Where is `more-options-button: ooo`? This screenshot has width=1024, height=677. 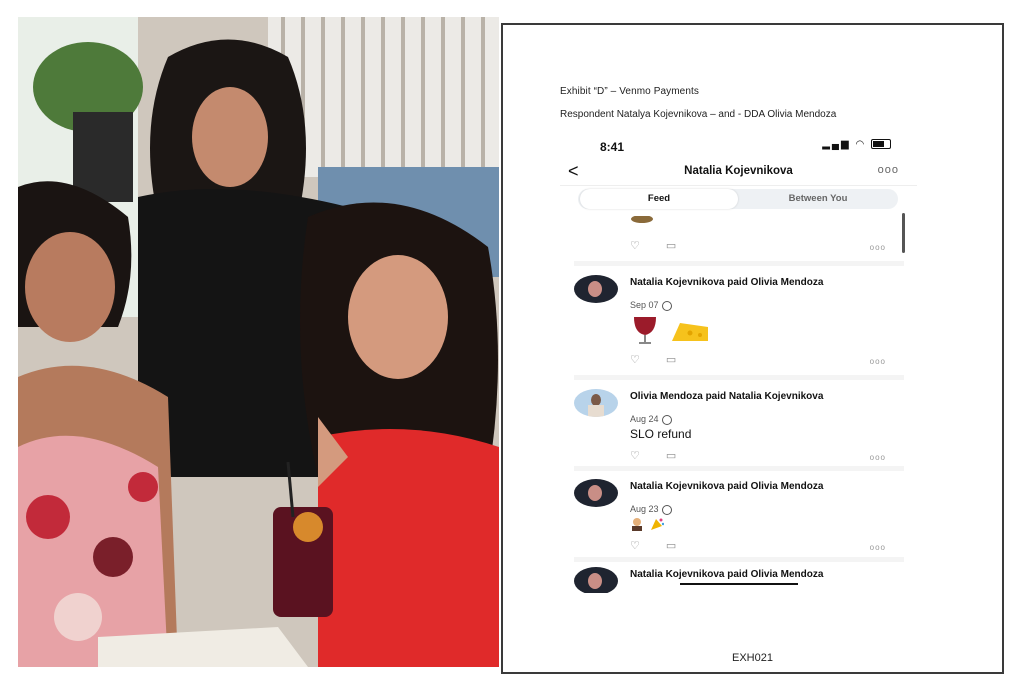
more-options-button: ooo is located at coordinates (888, 170).